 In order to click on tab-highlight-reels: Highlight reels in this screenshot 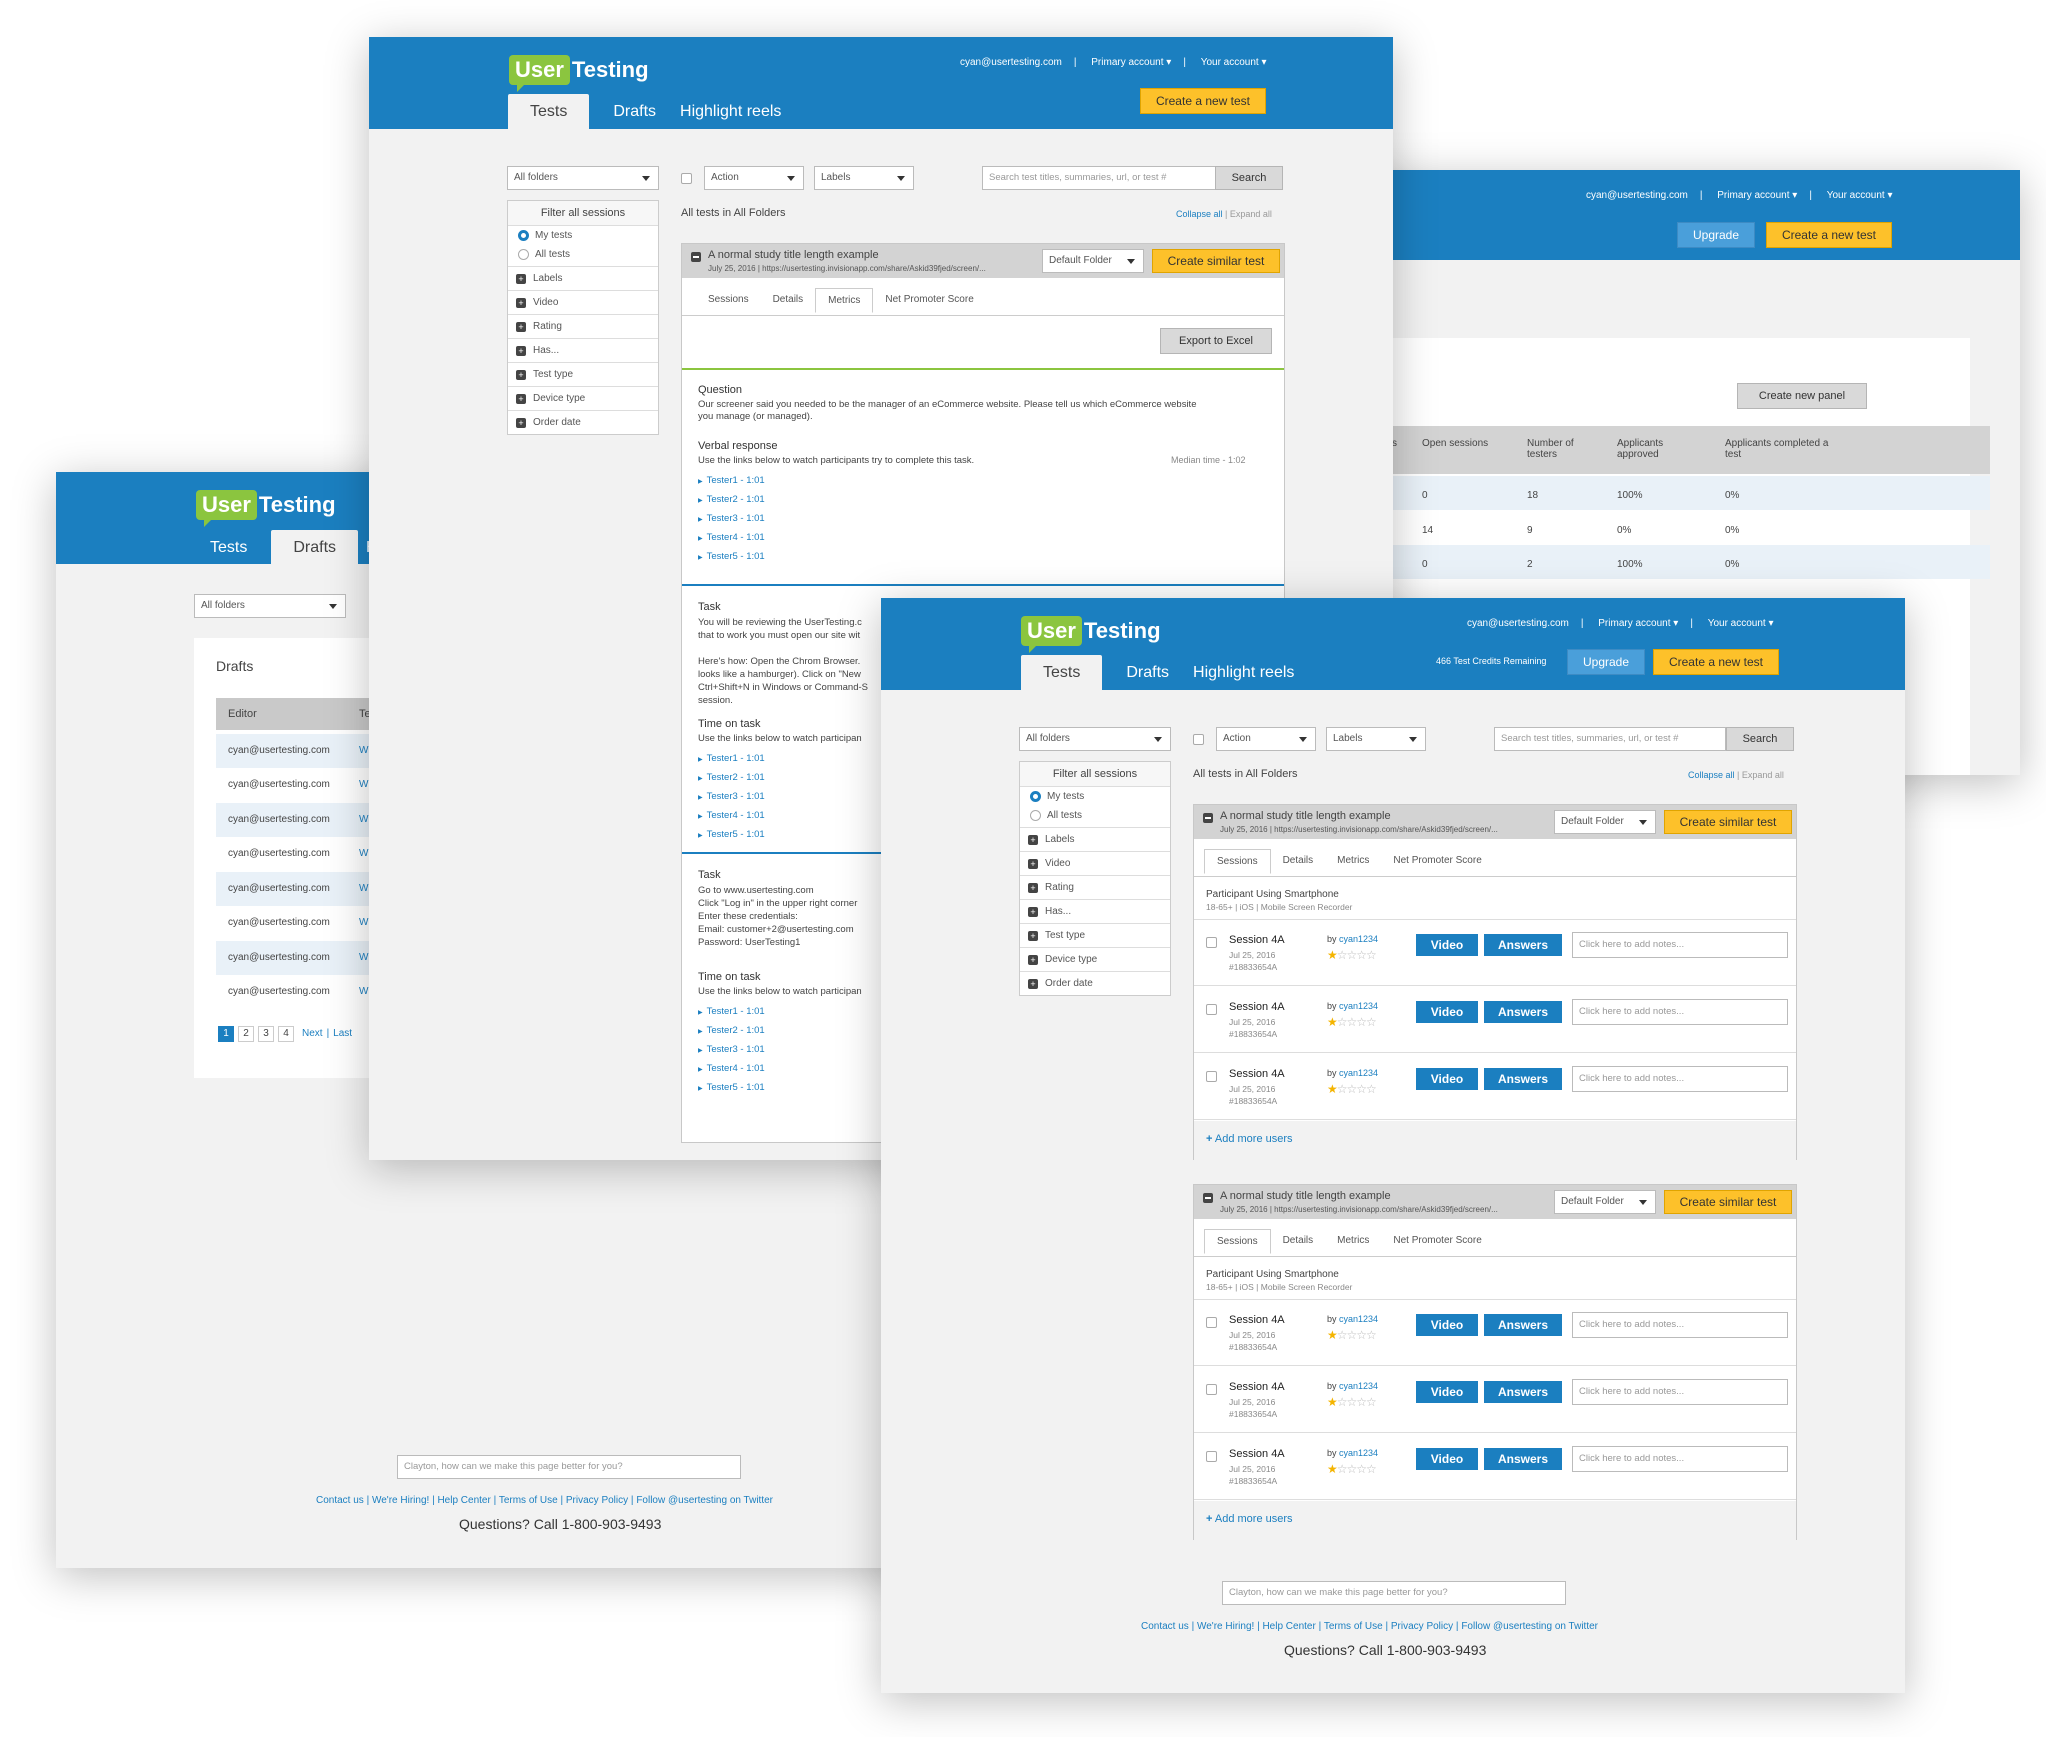, I will do `click(1243, 673)`.